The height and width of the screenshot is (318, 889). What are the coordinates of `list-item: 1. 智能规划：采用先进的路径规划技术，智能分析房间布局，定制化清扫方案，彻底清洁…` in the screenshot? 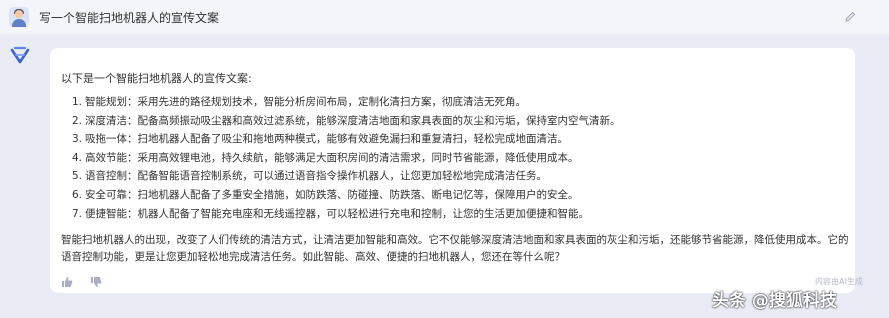 It's located at (299, 102).